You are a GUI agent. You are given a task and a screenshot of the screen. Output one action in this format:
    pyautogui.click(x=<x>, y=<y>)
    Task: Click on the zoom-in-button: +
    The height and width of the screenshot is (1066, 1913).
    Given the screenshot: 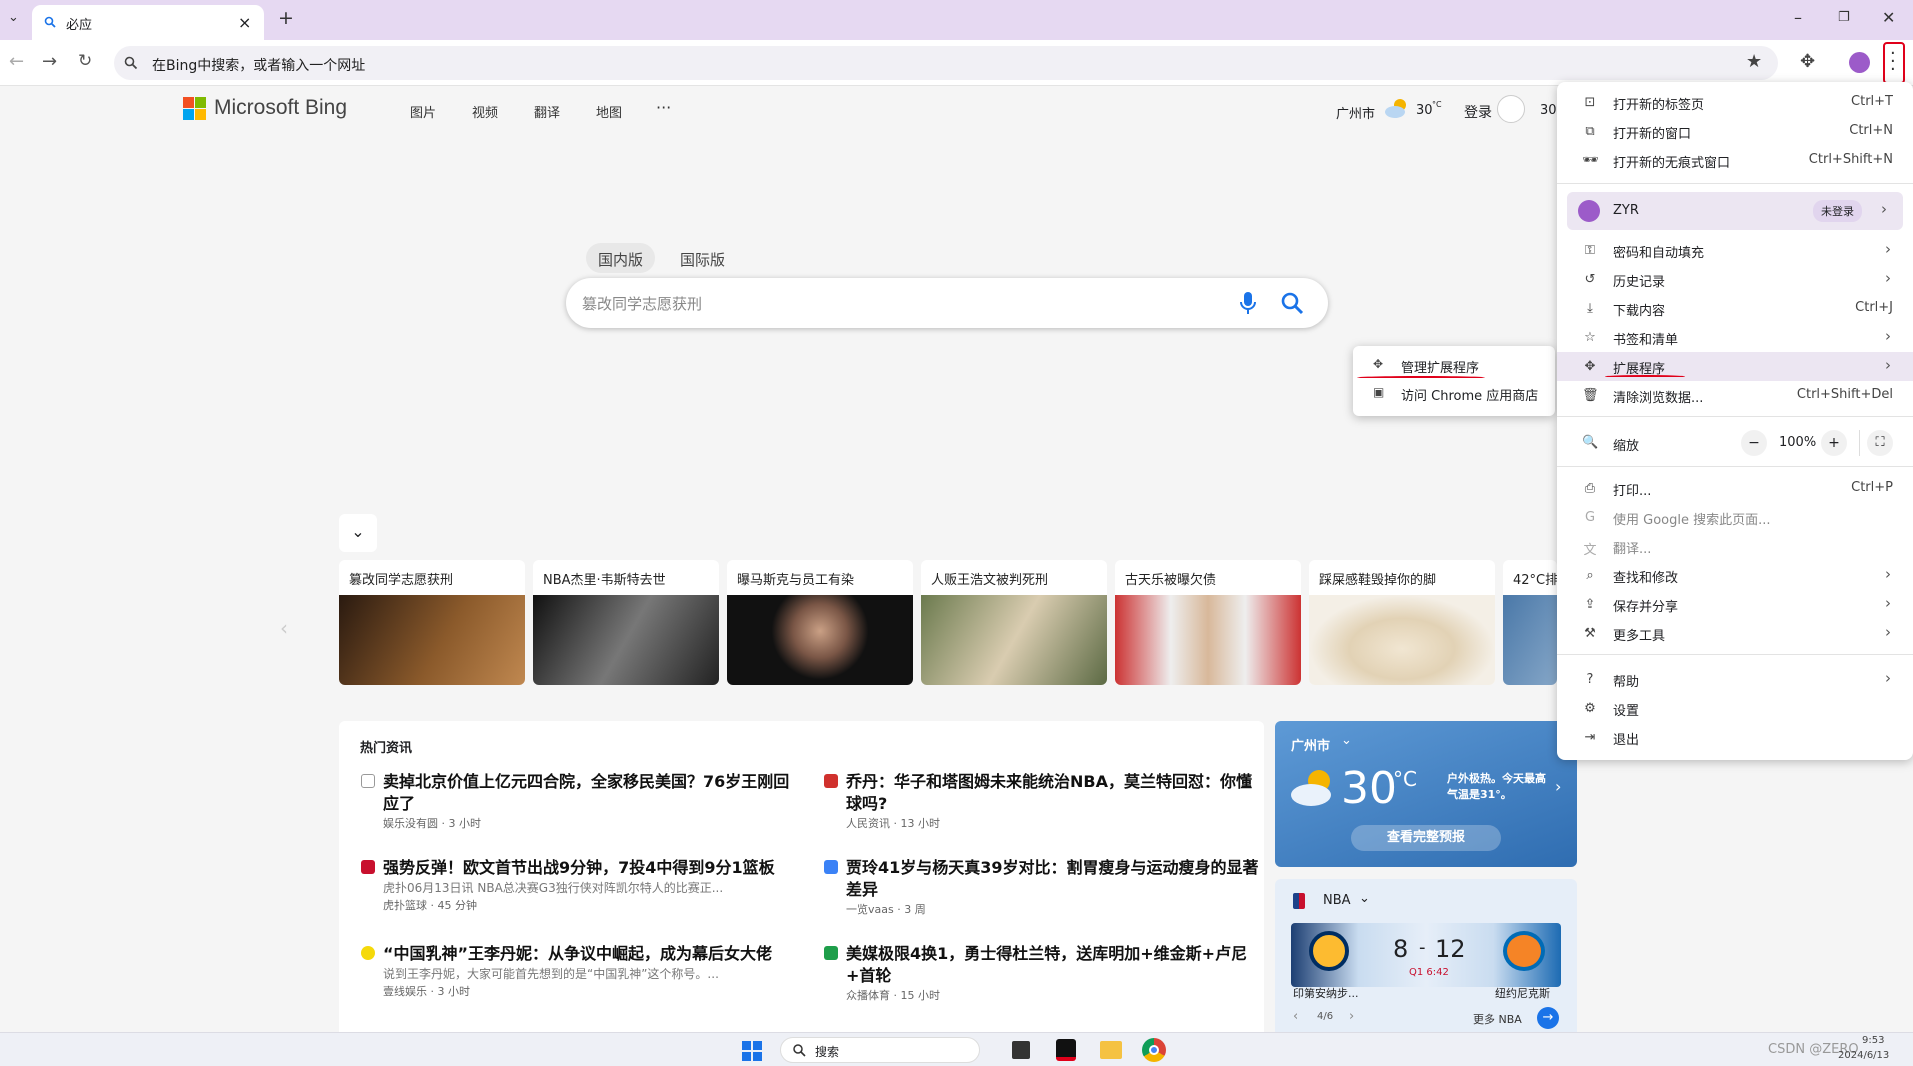 What is the action you would take?
    pyautogui.click(x=1834, y=443)
    